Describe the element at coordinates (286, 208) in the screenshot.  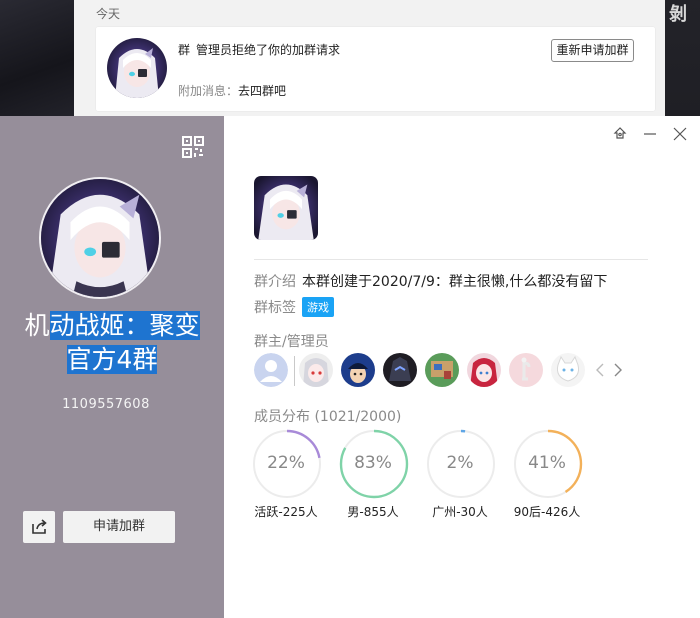
I see `group-avatar-small` at that location.